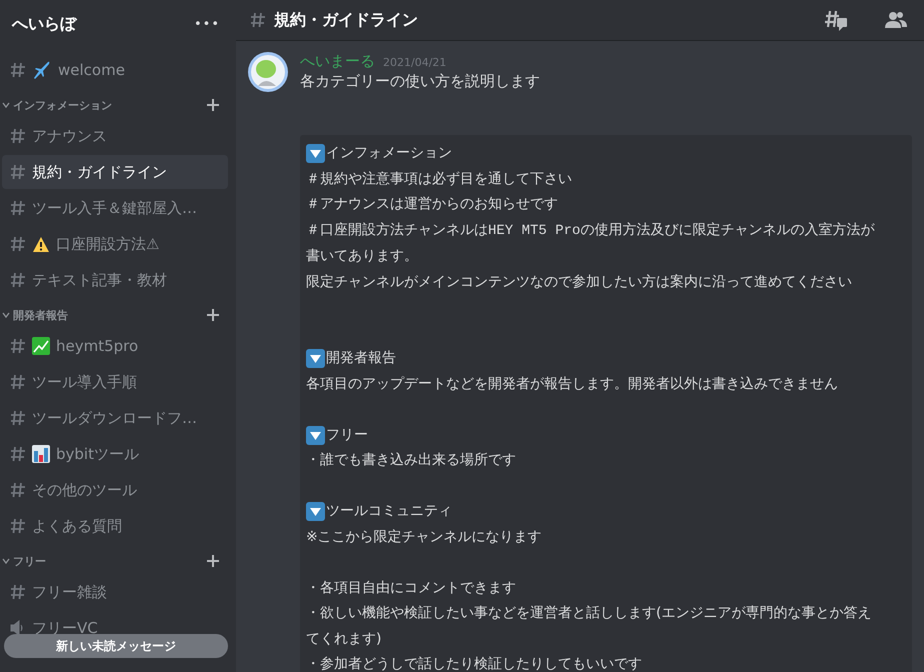  Describe the element at coordinates (108, 244) in the screenshot. I see `channel-name: 口座開設方法⚠` at that location.